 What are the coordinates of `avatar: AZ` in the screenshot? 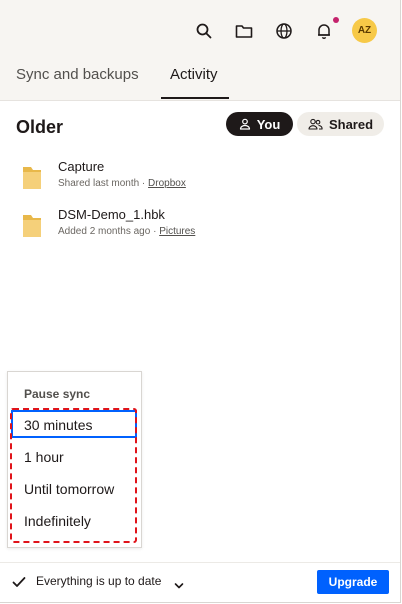 It's located at (364, 30).